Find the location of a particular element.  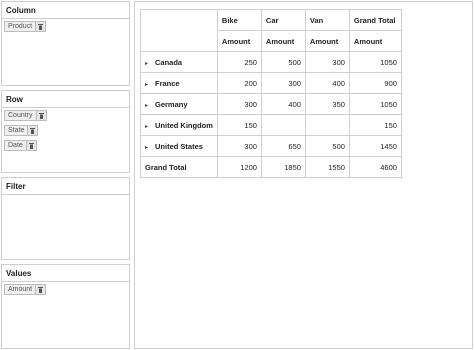

row-label: United States is located at coordinates (179, 146).